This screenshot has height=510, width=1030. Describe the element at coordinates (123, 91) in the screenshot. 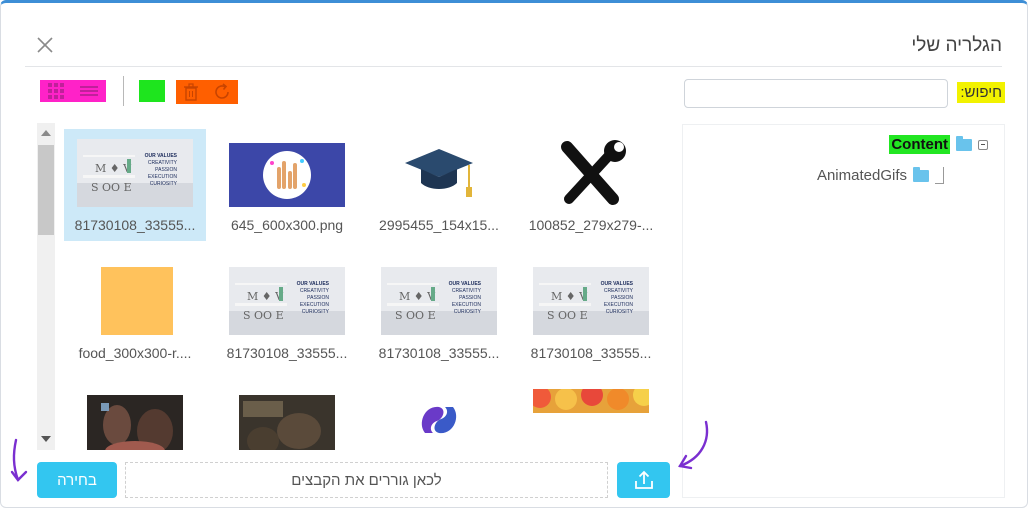

I see `toolbar-separator` at that location.